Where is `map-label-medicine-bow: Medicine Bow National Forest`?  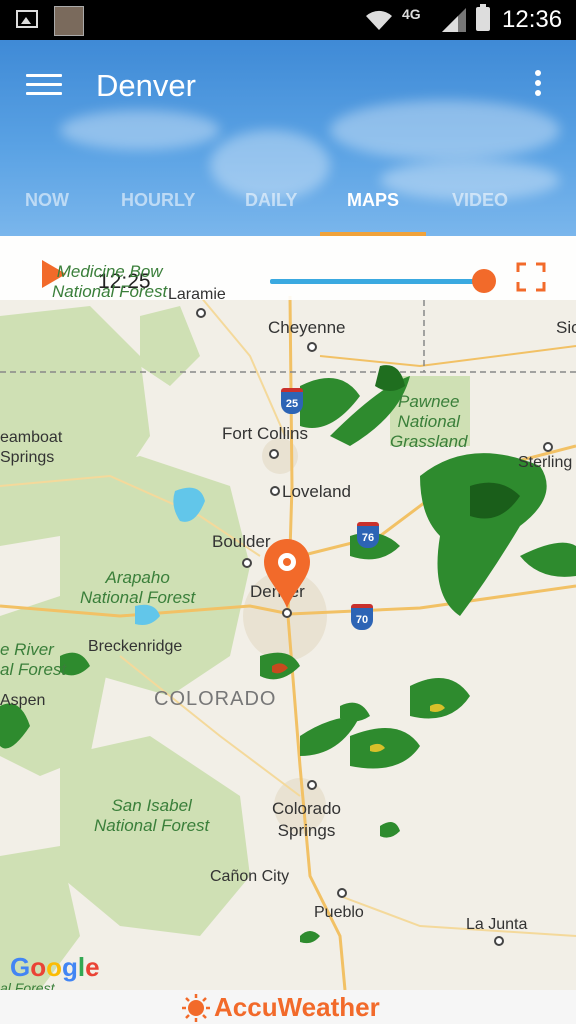
map-label-medicine-bow: Medicine Bow National Forest is located at coordinates (110, 281).